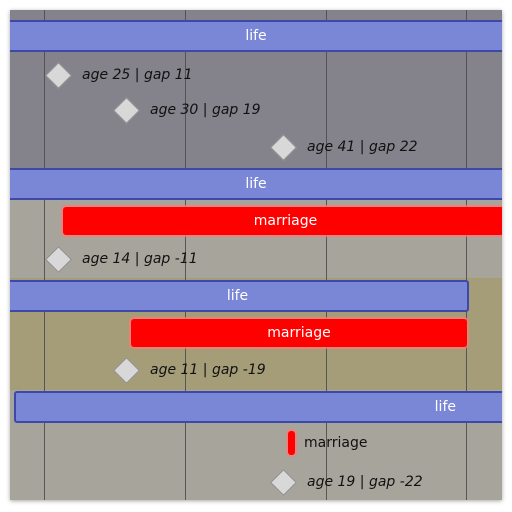 The height and width of the screenshot is (512, 512). What do you see at coordinates (208, 370) in the screenshot?
I see `milestone-label: age 11 | gap -19` at bounding box center [208, 370].